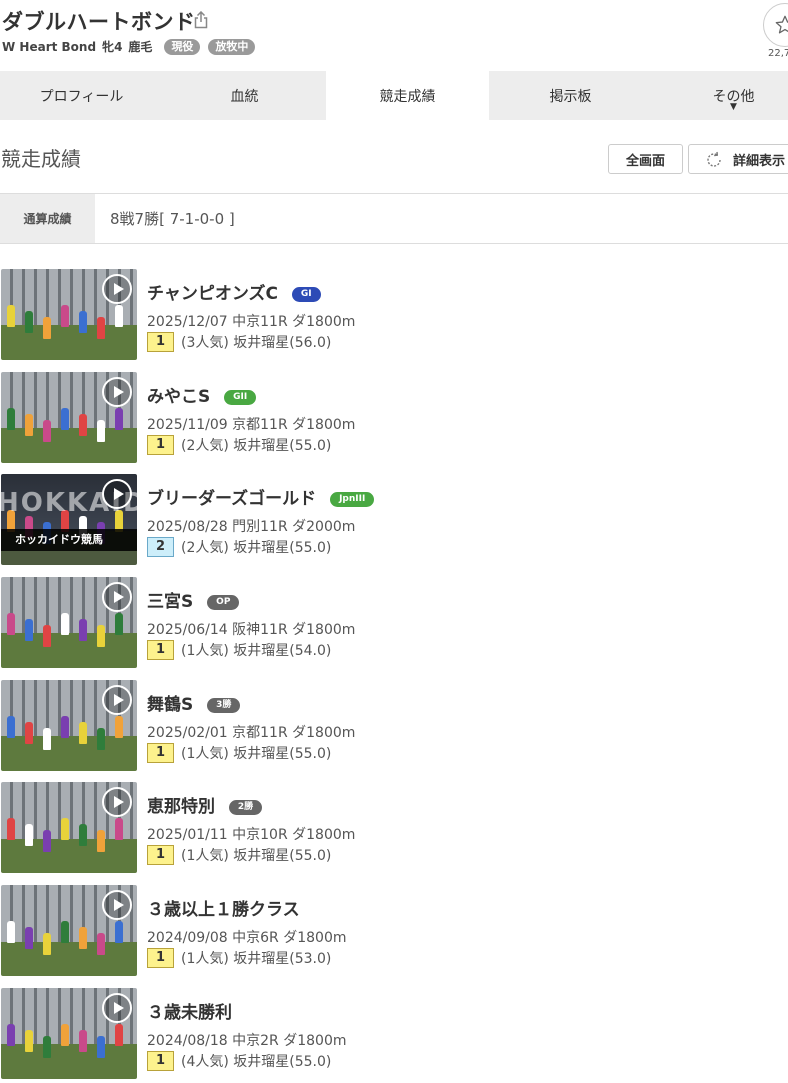 The height and width of the screenshot is (1083, 788). I want to click on race-name-line: ３歳以上１勝クラス, so click(223, 907).